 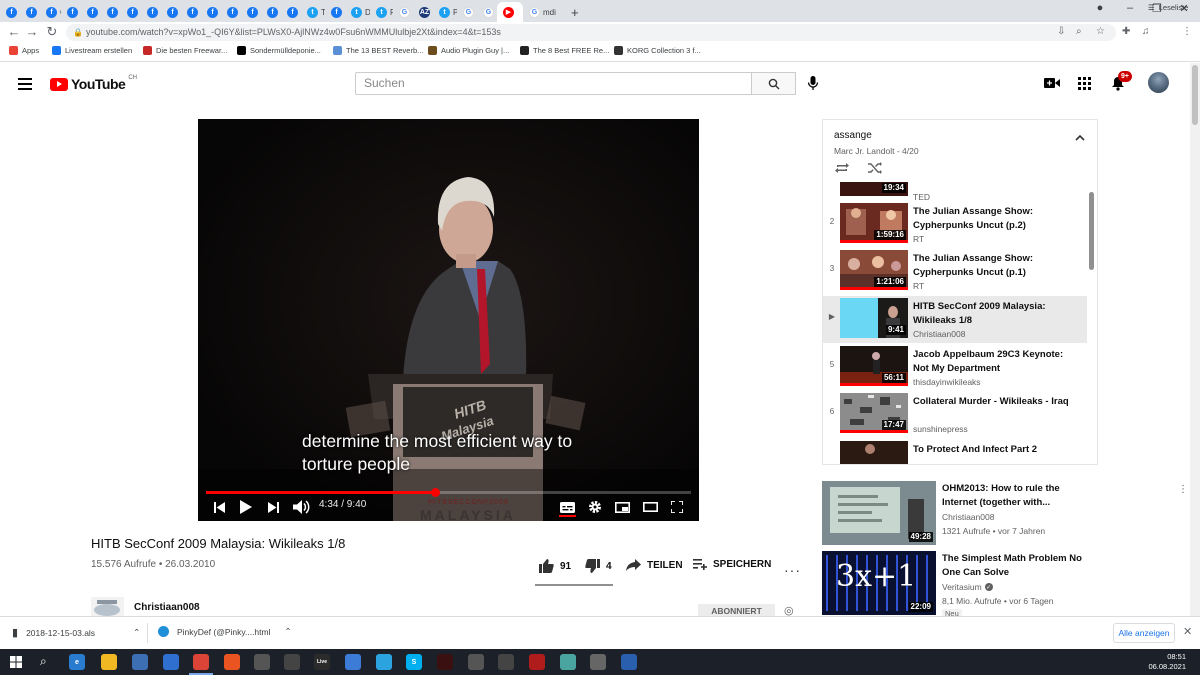 What do you see at coordinates (650, 507) in the screenshot?
I see `theater-mode-icon` at bounding box center [650, 507].